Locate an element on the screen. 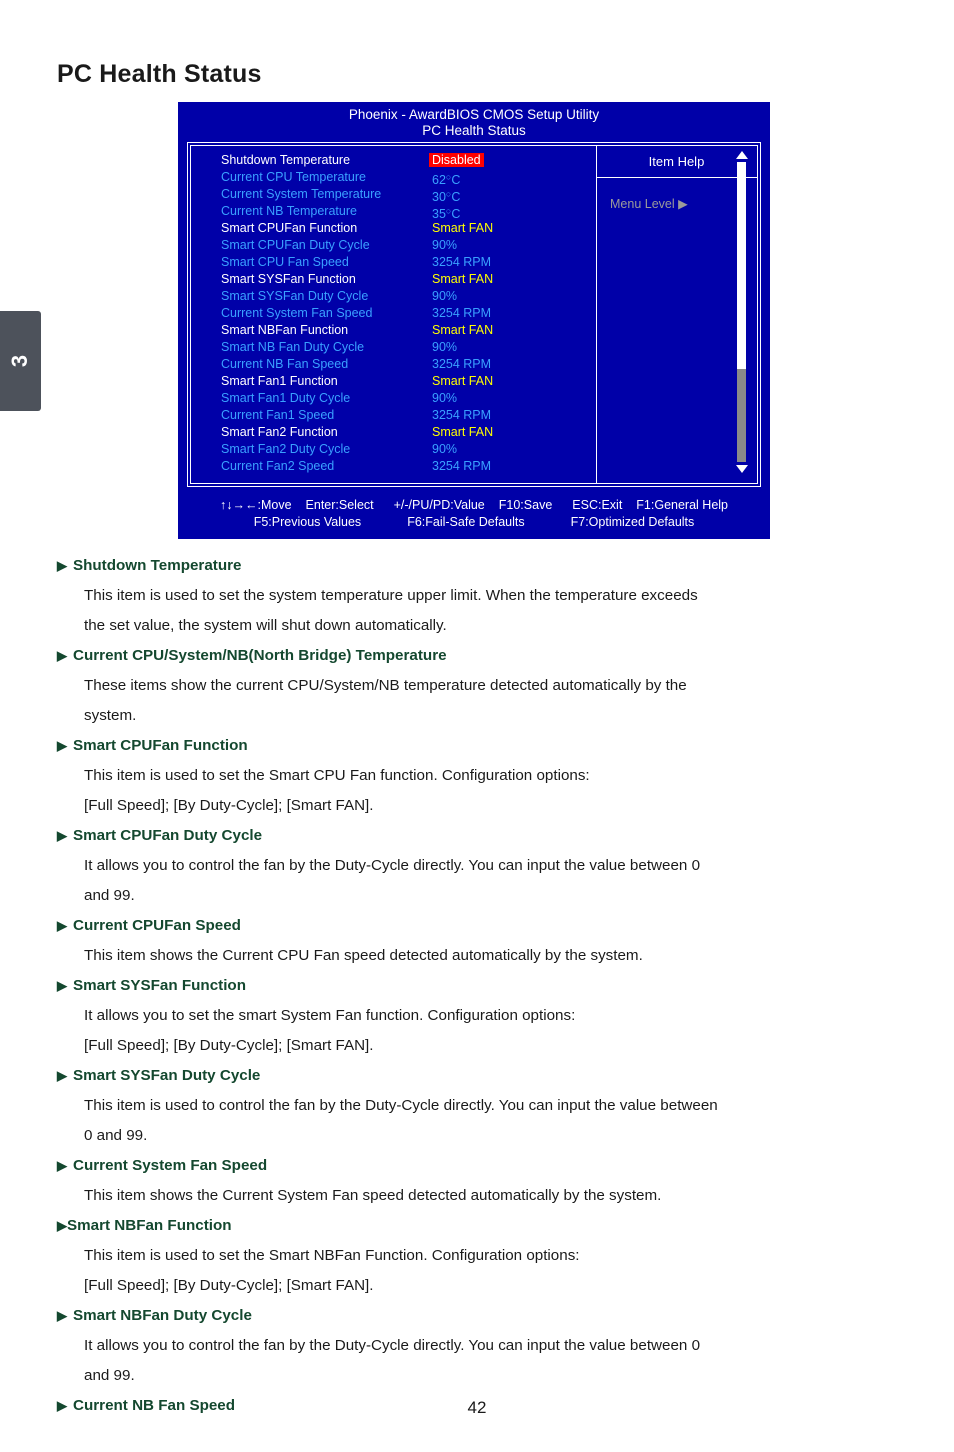 The width and height of the screenshot is (954, 1452). bios-setting-label: Current NB Temperature is located at coordinates (289, 211).